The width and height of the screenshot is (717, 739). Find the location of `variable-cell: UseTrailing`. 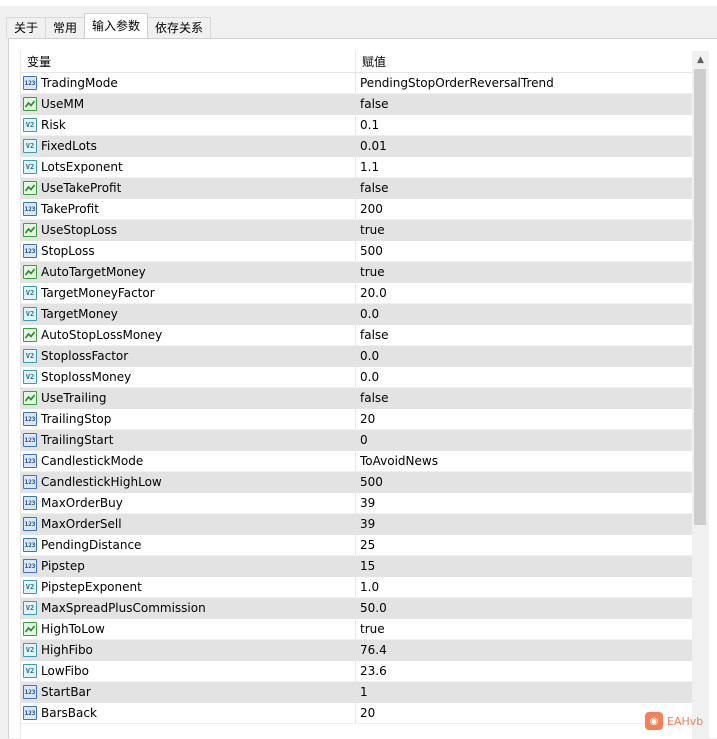

variable-cell: UseTrailing is located at coordinates (188, 398).